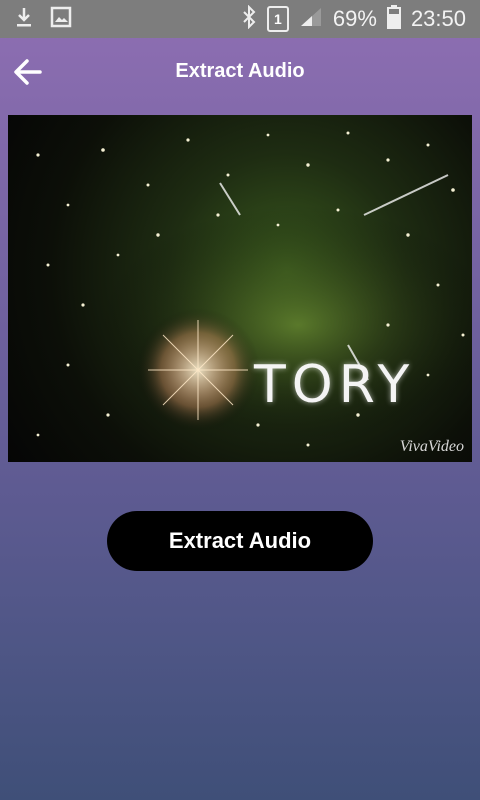  I want to click on video-overlay-text: TORY, so click(335, 385).